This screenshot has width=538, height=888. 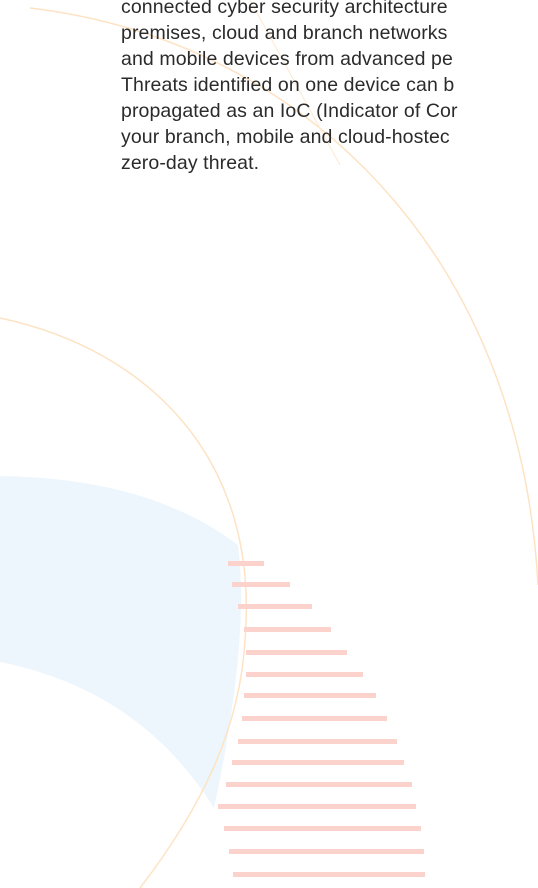 What do you see at coordinates (190, 163) in the screenshot?
I see `paragraph-line: zero-day threat.` at bounding box center [190, 163].